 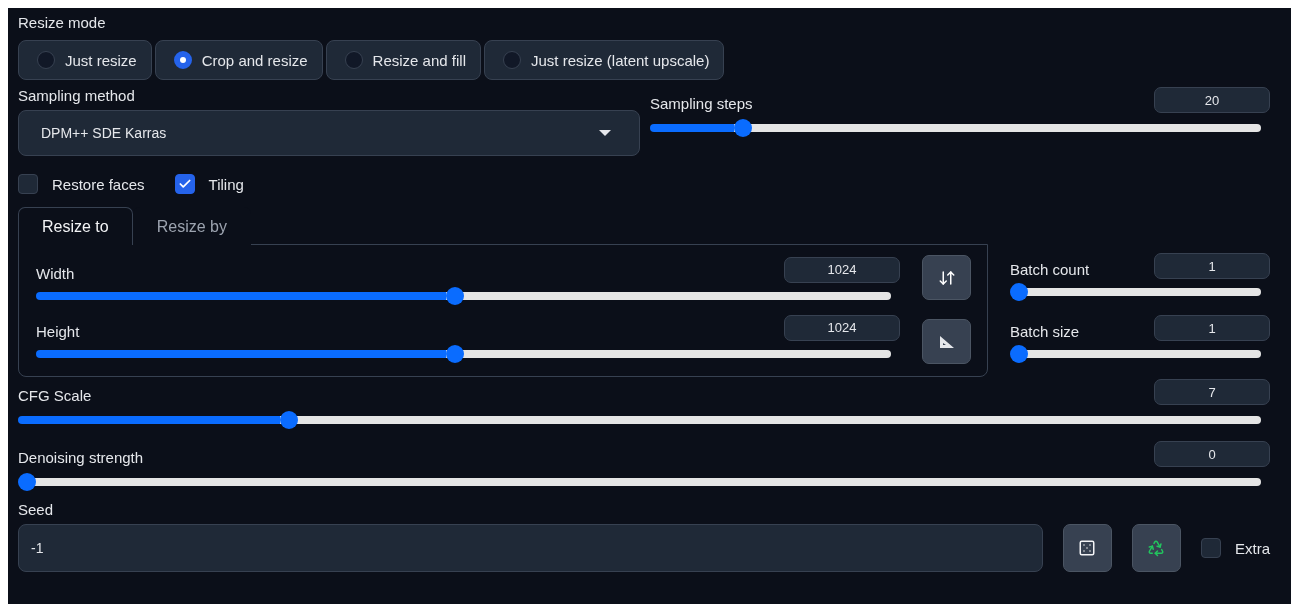 I want to click on checkbox-label: Tiling, so click(x=226, y=184).